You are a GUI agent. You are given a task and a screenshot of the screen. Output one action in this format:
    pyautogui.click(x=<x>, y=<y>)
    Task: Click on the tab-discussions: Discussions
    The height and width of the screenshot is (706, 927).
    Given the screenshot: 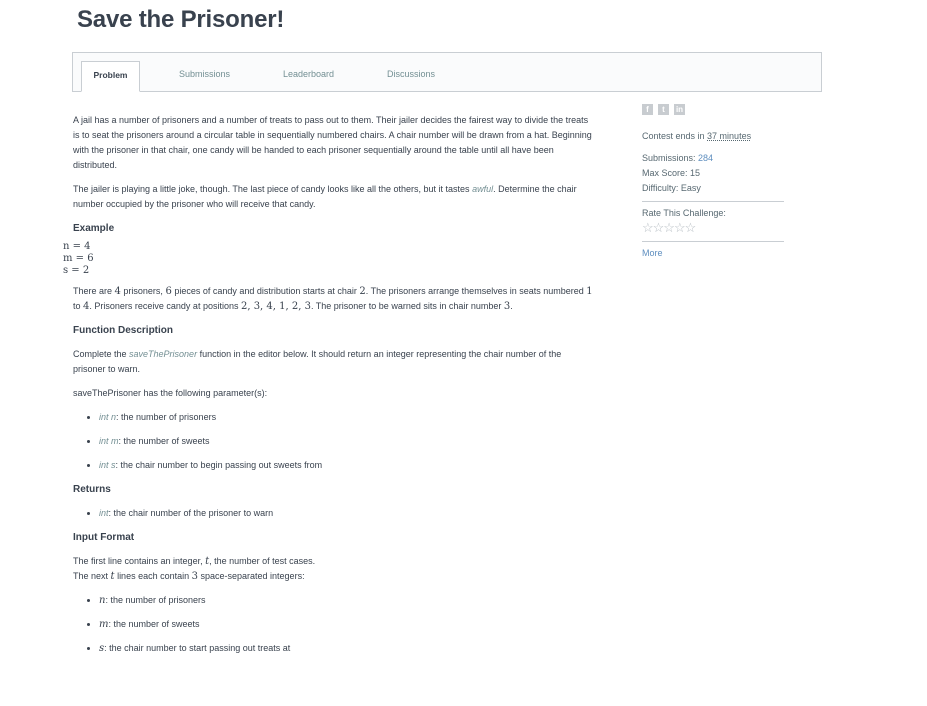 What is the action you would take?
    pyautogui.click(x=411, y=77)
    